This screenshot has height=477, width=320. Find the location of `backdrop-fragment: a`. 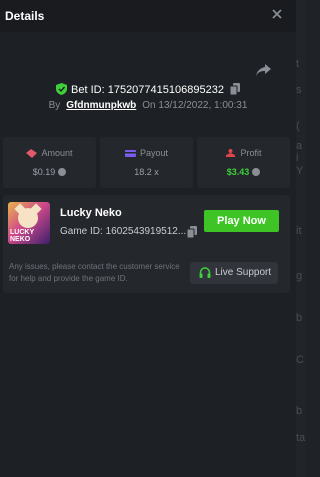

backdrop-fragment: a is located at coordinates (299, 146).